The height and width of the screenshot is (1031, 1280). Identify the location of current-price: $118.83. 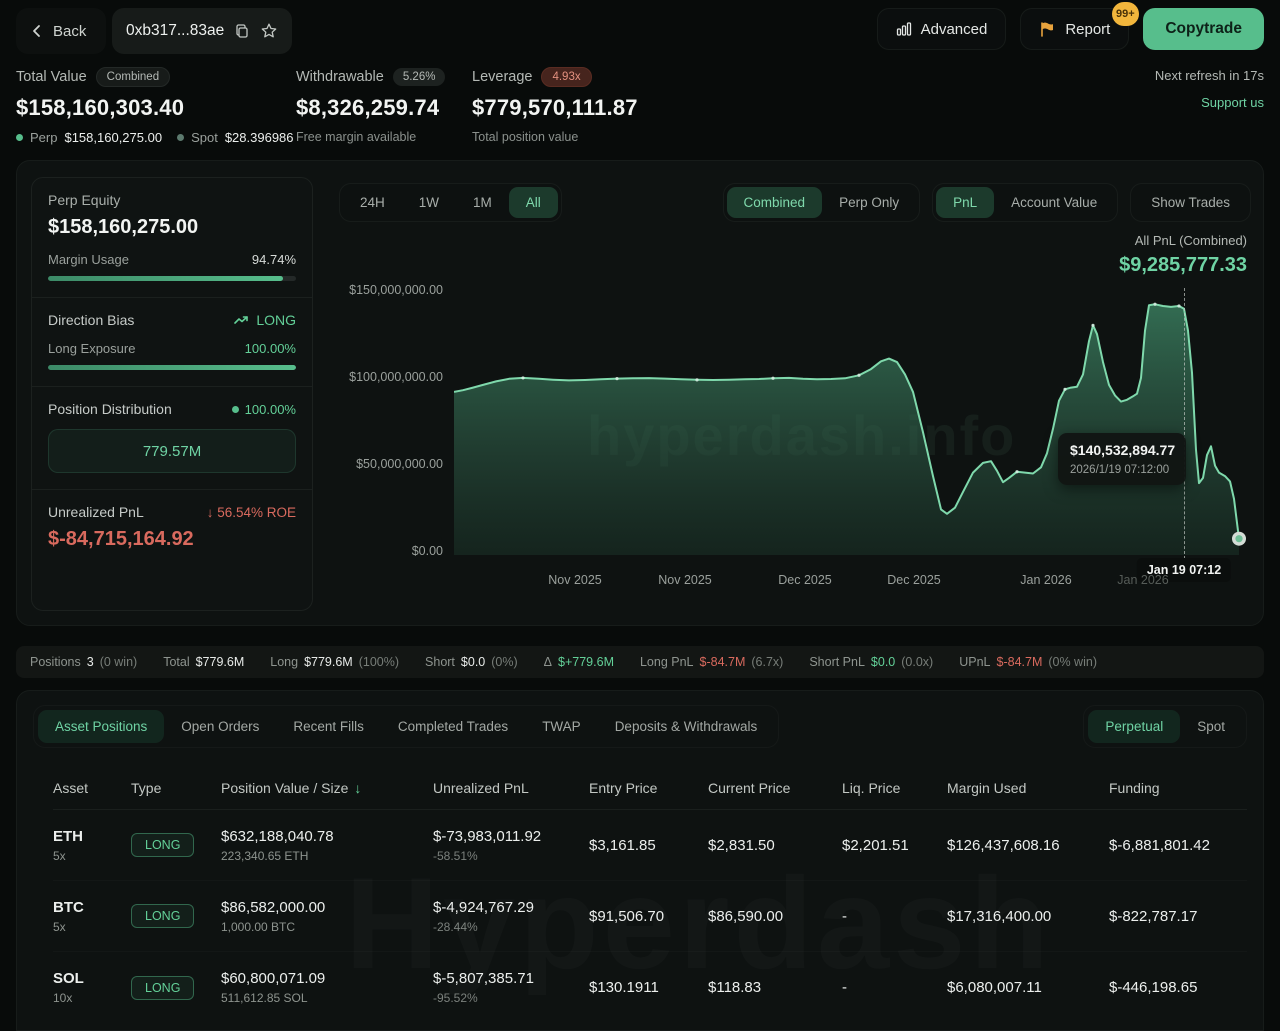
(735, 987).